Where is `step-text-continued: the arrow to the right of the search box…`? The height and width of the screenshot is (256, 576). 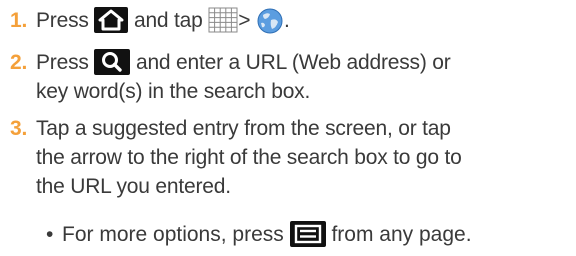 step-text-continued: the arrow to the right of the search box… is located at coordinates (249, 157).